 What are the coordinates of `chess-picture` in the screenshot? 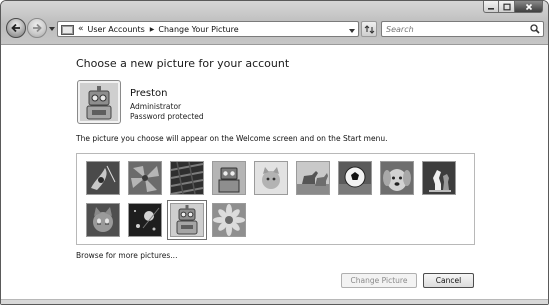 It's located at (439, 178).